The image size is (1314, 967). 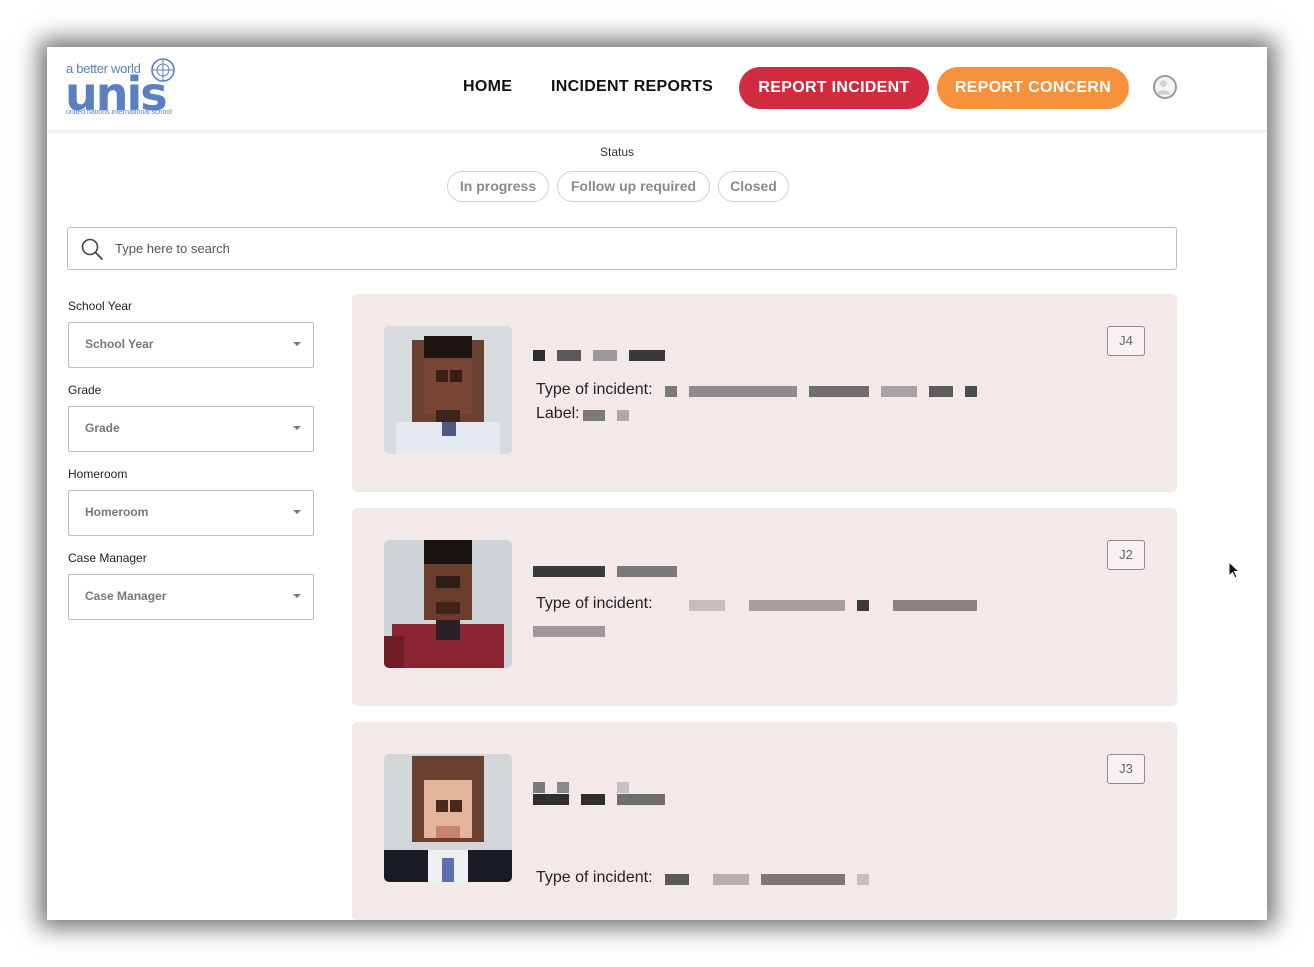 What do you see at coordinates (191, 429) in the screenshot?
I see `grade-select: Grade` at bounding box center [191, 429].